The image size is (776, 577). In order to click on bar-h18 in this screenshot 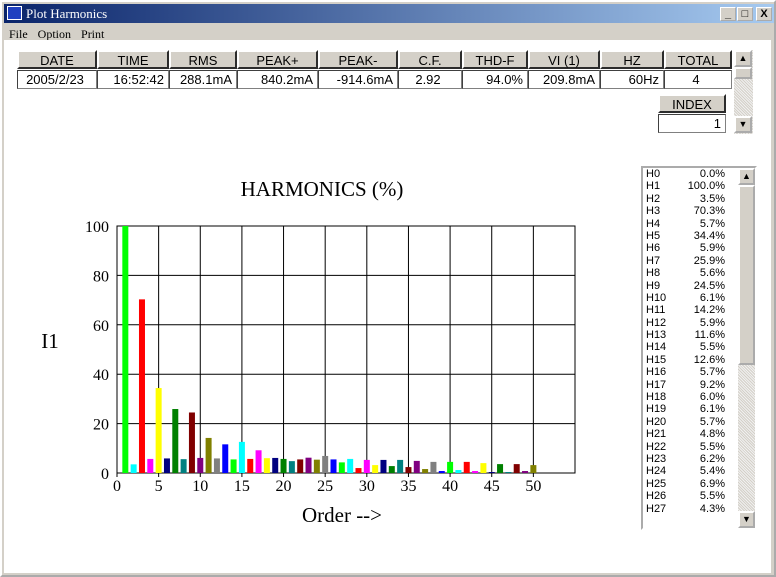, I will do `click(266, 465)`.